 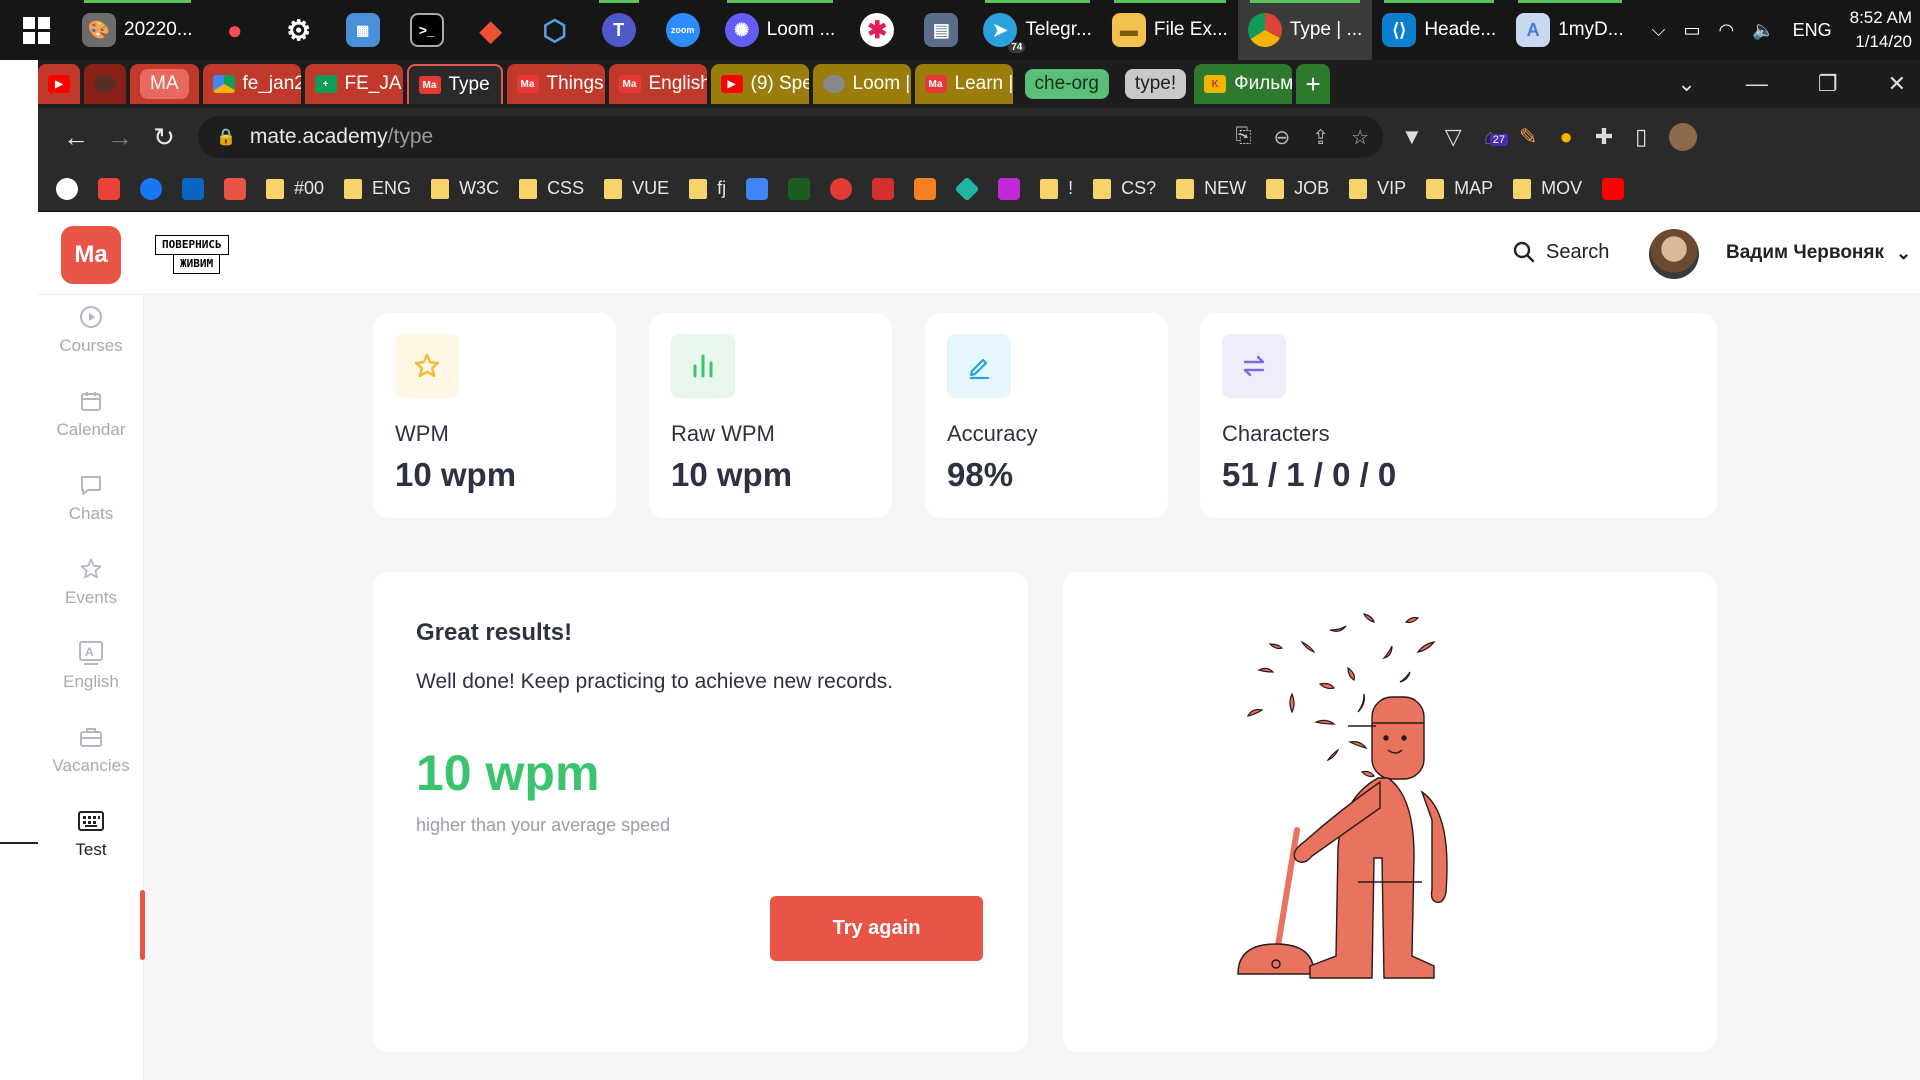 I want to click on taskbar-app-teams: T, so click(x=619, y=30).